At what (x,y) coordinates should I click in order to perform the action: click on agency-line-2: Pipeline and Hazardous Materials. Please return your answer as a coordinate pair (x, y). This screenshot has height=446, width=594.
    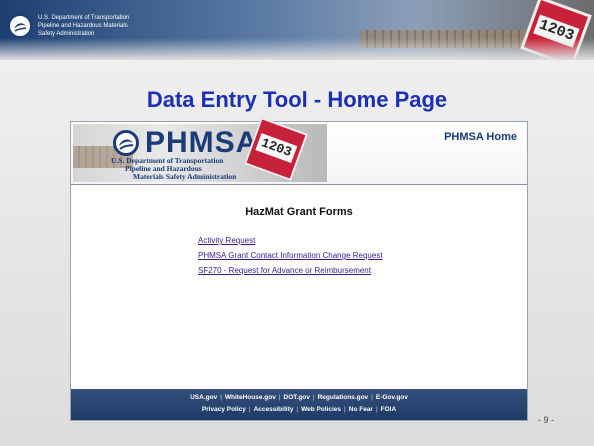
    Looking at the image, I should click on (83, 26).